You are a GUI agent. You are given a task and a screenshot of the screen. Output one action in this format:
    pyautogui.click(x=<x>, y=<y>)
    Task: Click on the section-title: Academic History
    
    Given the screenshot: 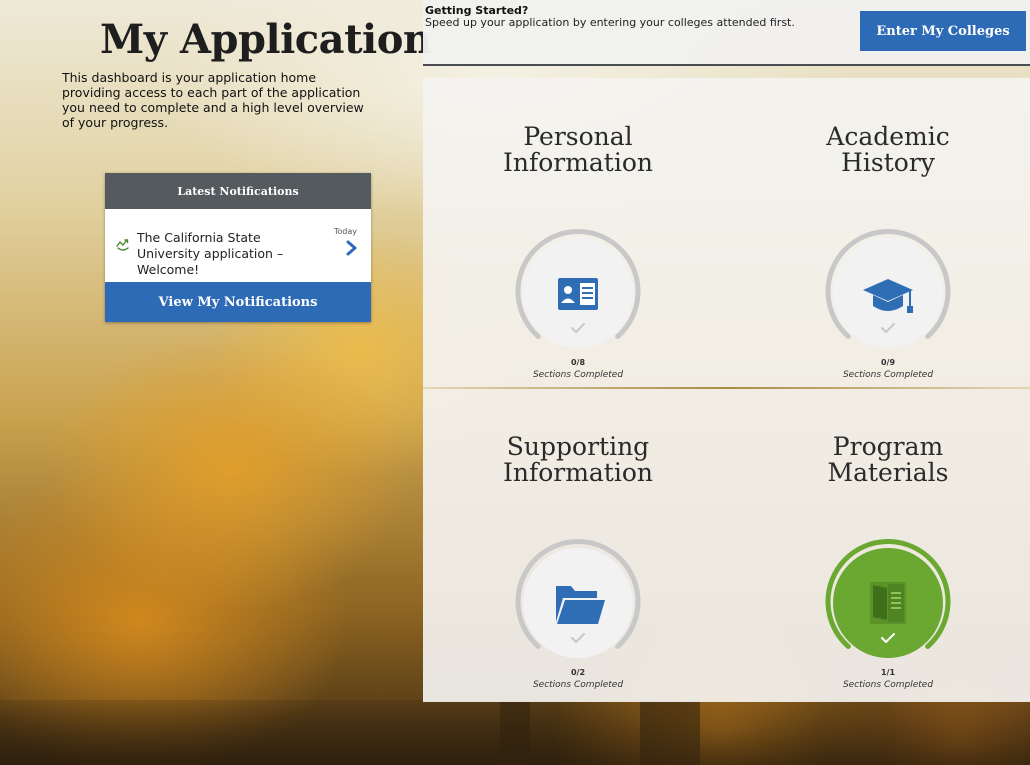 What is the action you would take?
    pyautogui.click(x=888, y=149)
    